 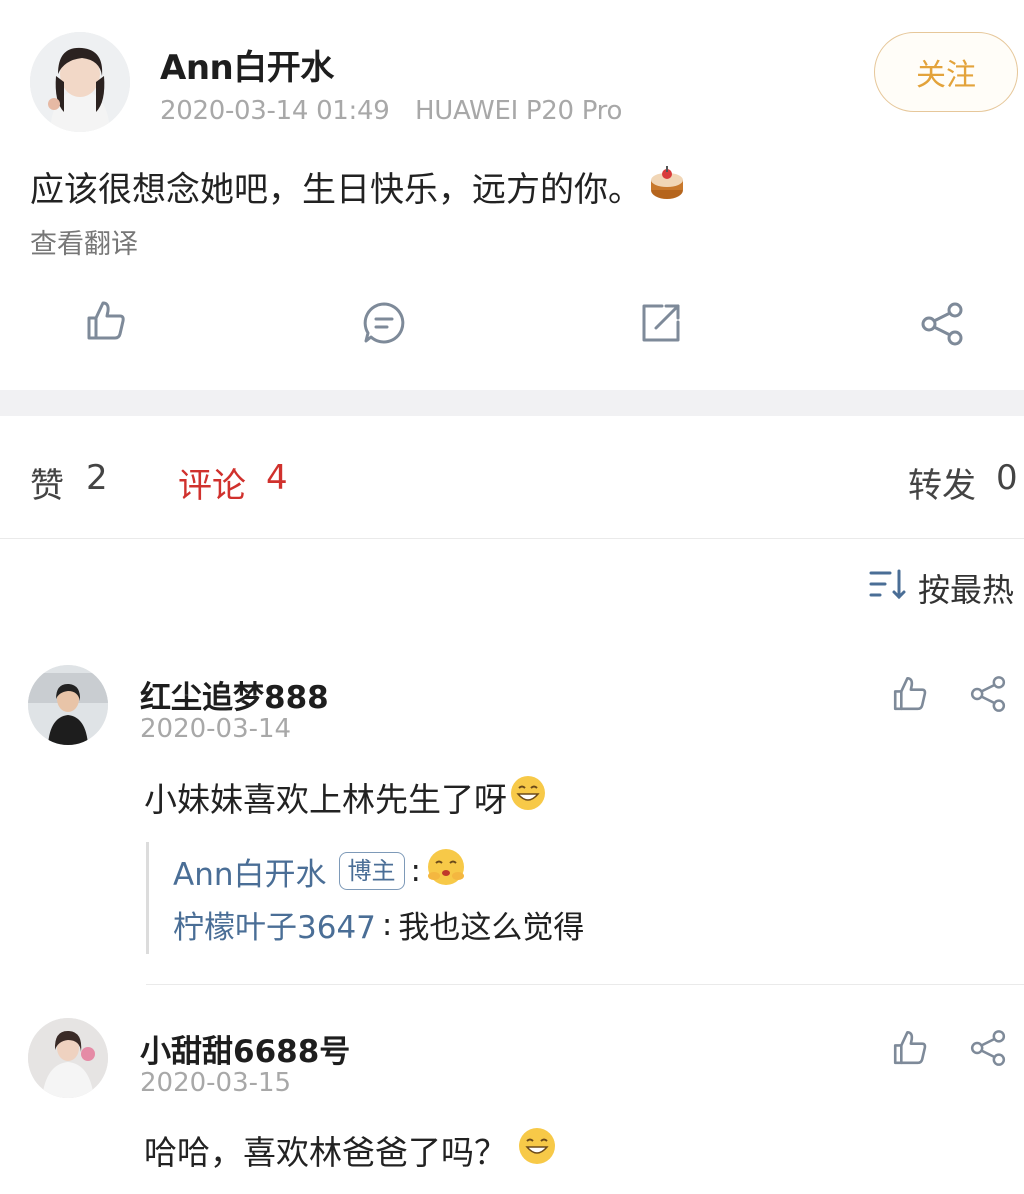 What do you see at coordinates (491, 928) in the screenshot?
I see `reply-text: 我也这么觉得` at bounding box center [491, 928].